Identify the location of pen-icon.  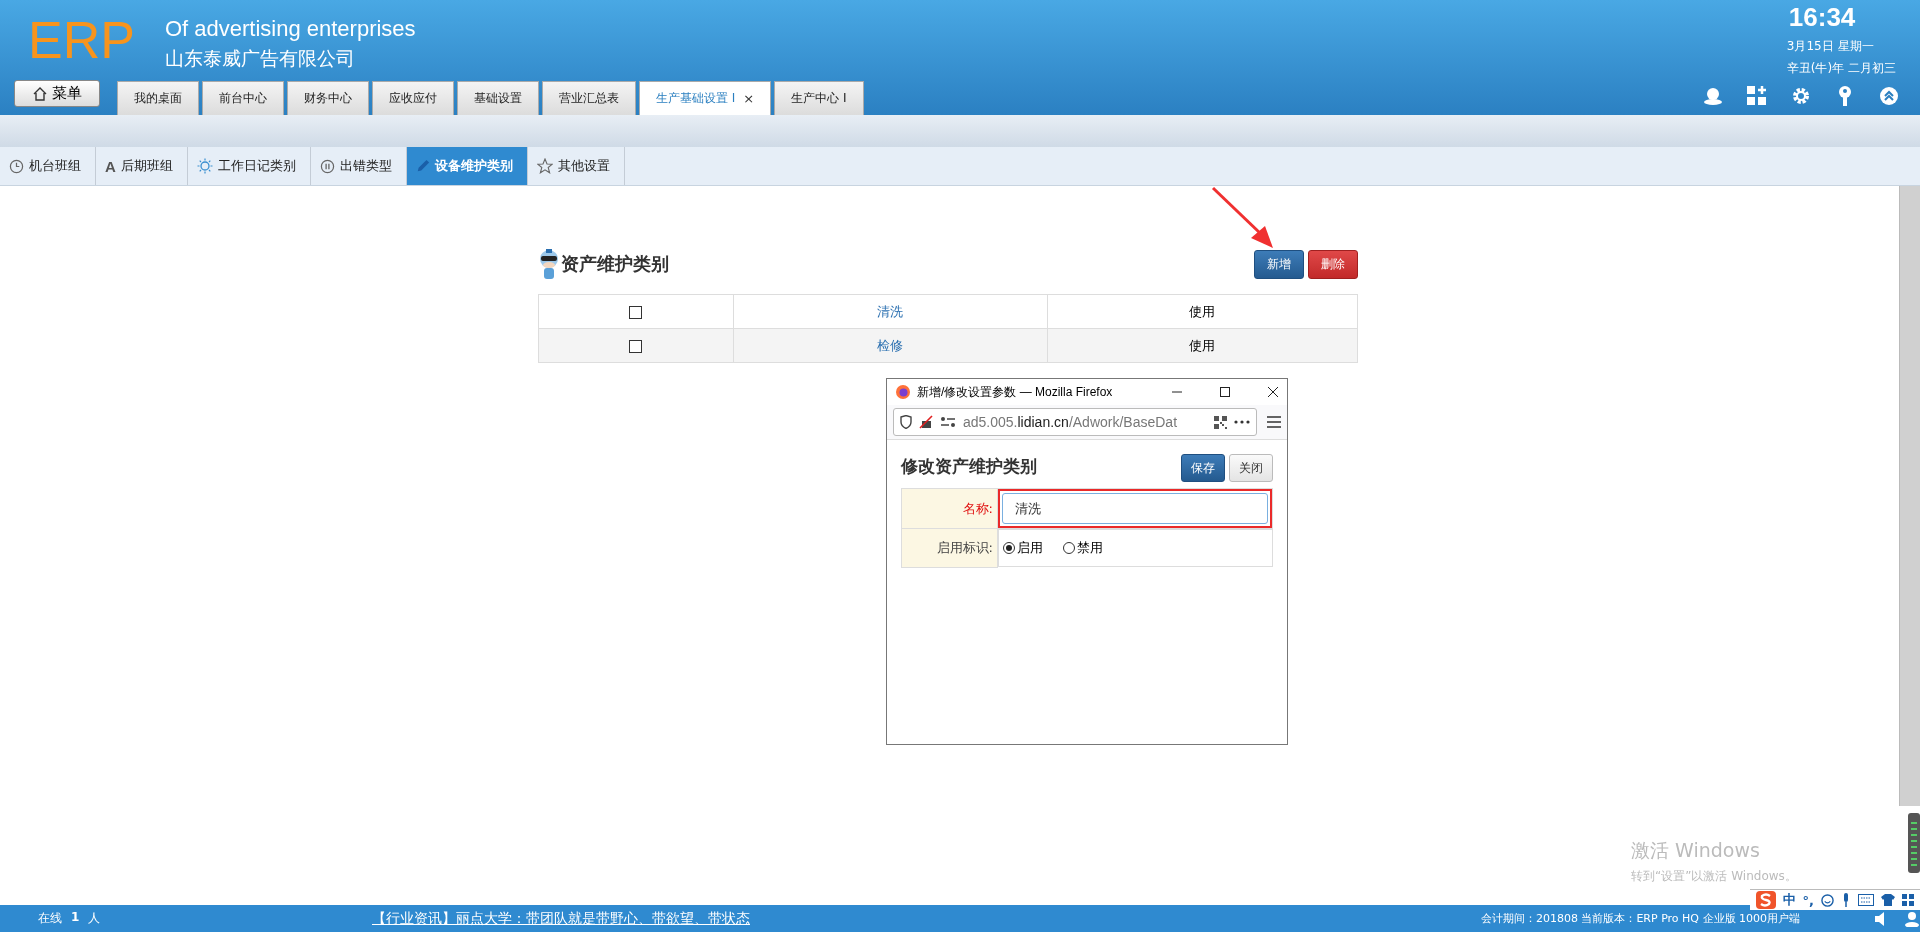
(422, 166).